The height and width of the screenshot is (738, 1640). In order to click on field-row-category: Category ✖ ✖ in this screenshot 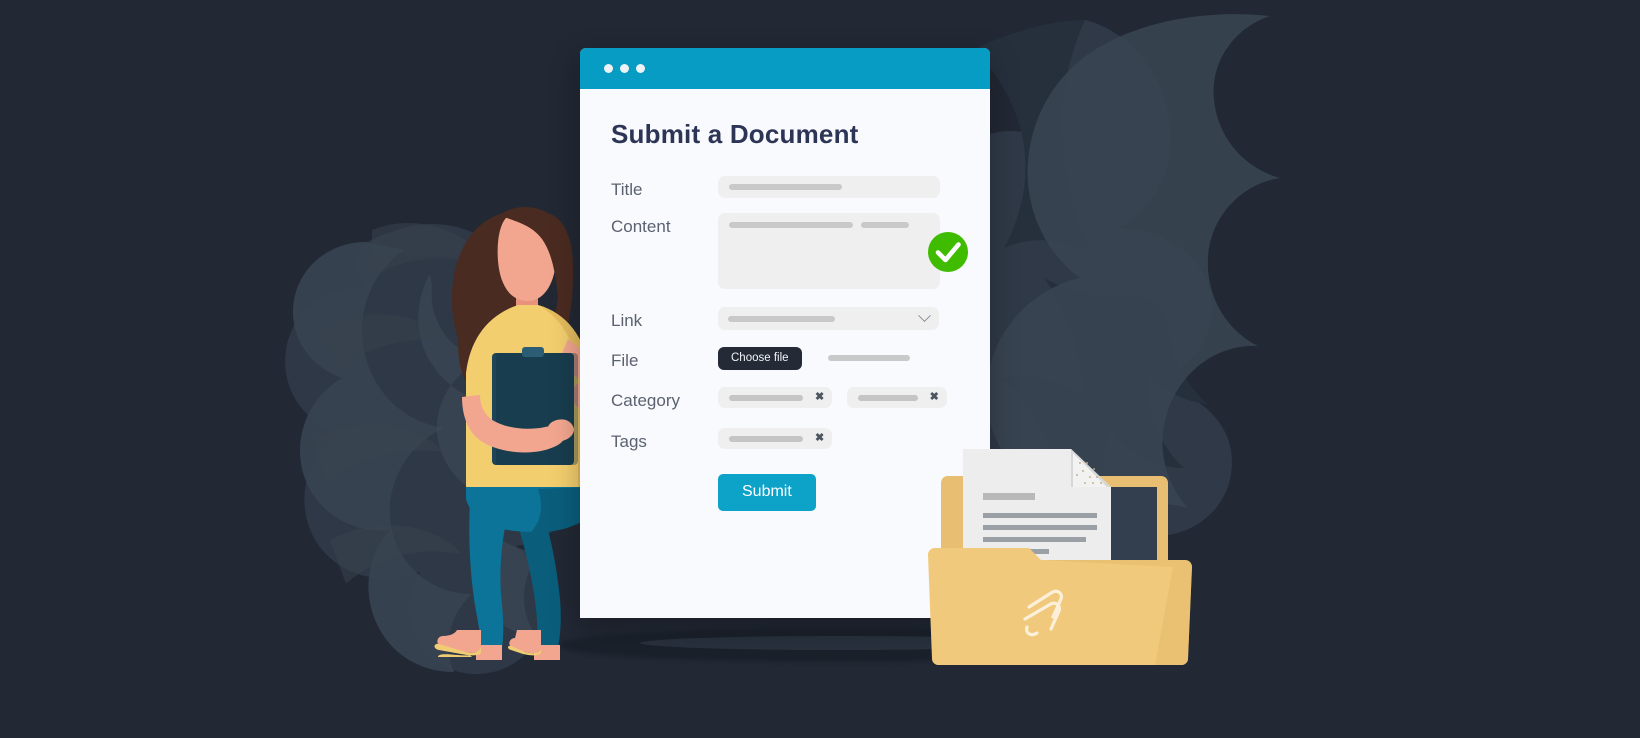, I will do `click(785, 399)`.